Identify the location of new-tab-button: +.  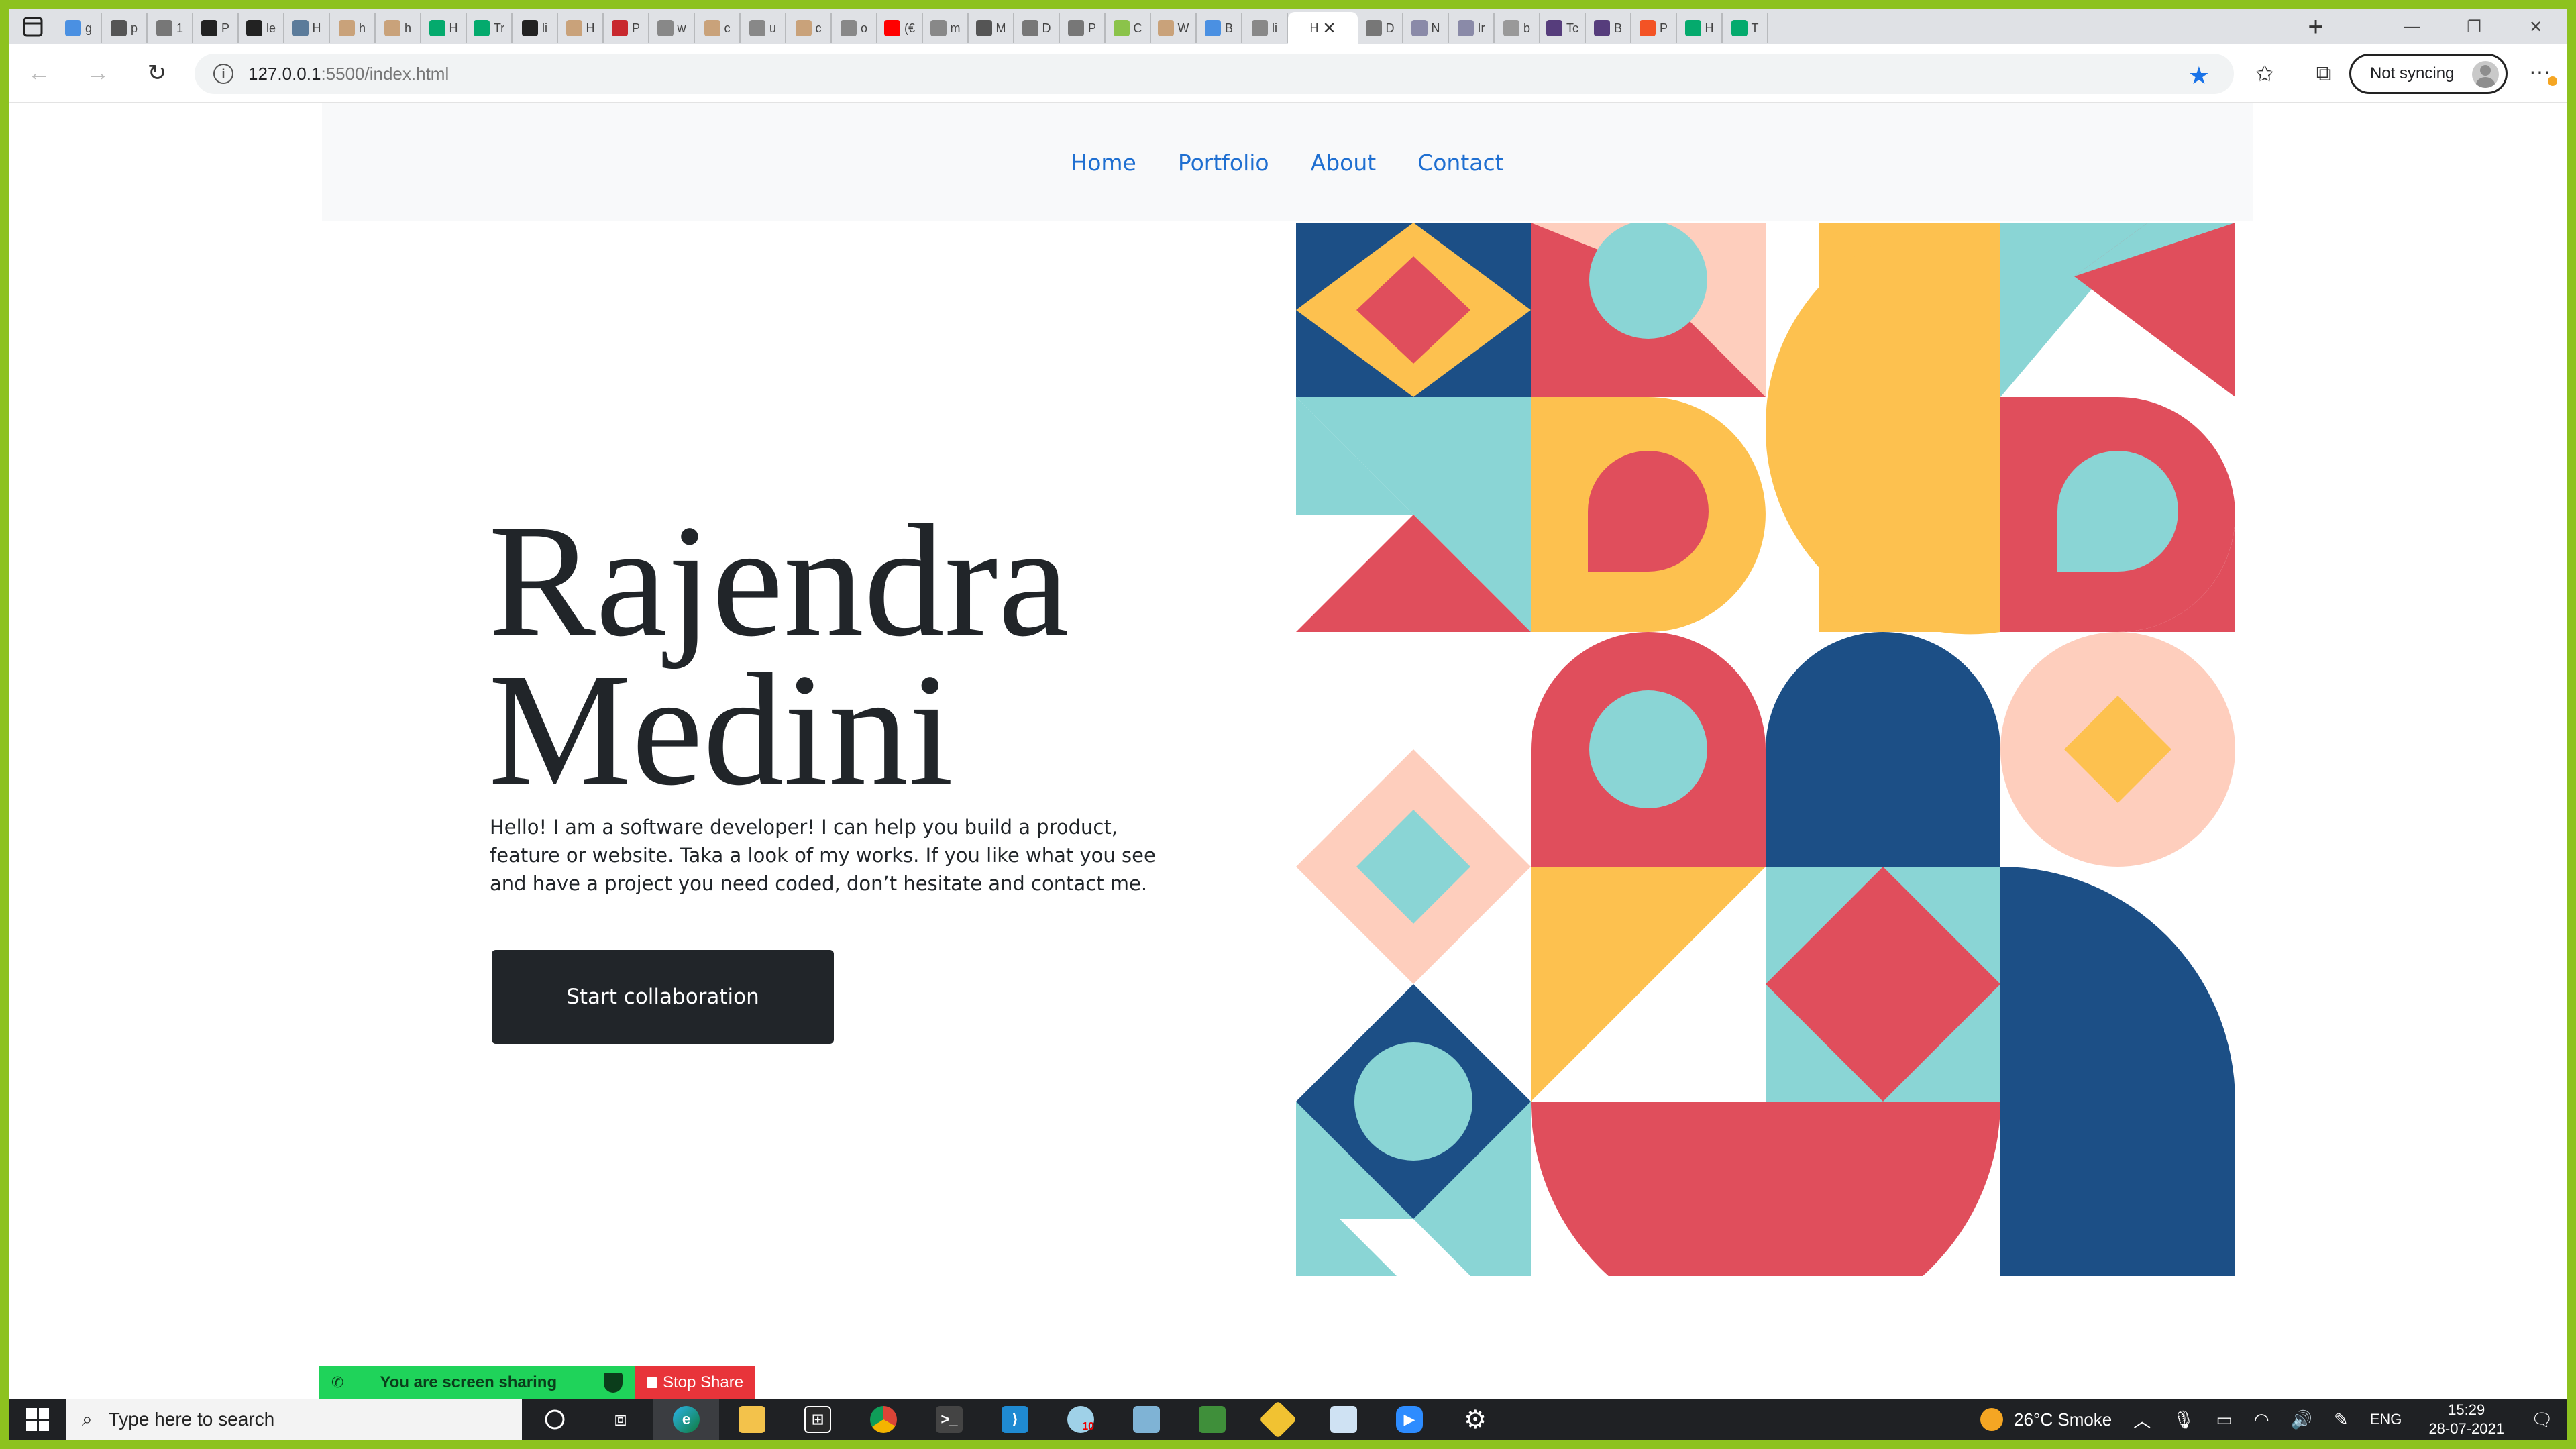
(2315, 26).